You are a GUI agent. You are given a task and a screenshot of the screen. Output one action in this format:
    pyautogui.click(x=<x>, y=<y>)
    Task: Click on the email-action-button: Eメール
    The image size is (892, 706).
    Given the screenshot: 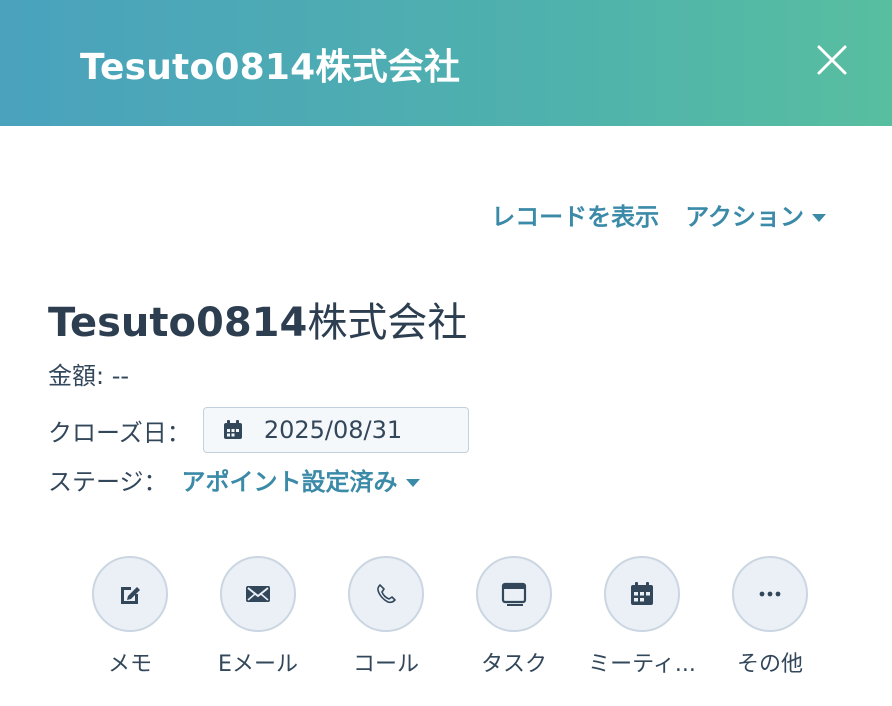 What is the action you would take?
    pyautogui.click(x=258, y=617)
    